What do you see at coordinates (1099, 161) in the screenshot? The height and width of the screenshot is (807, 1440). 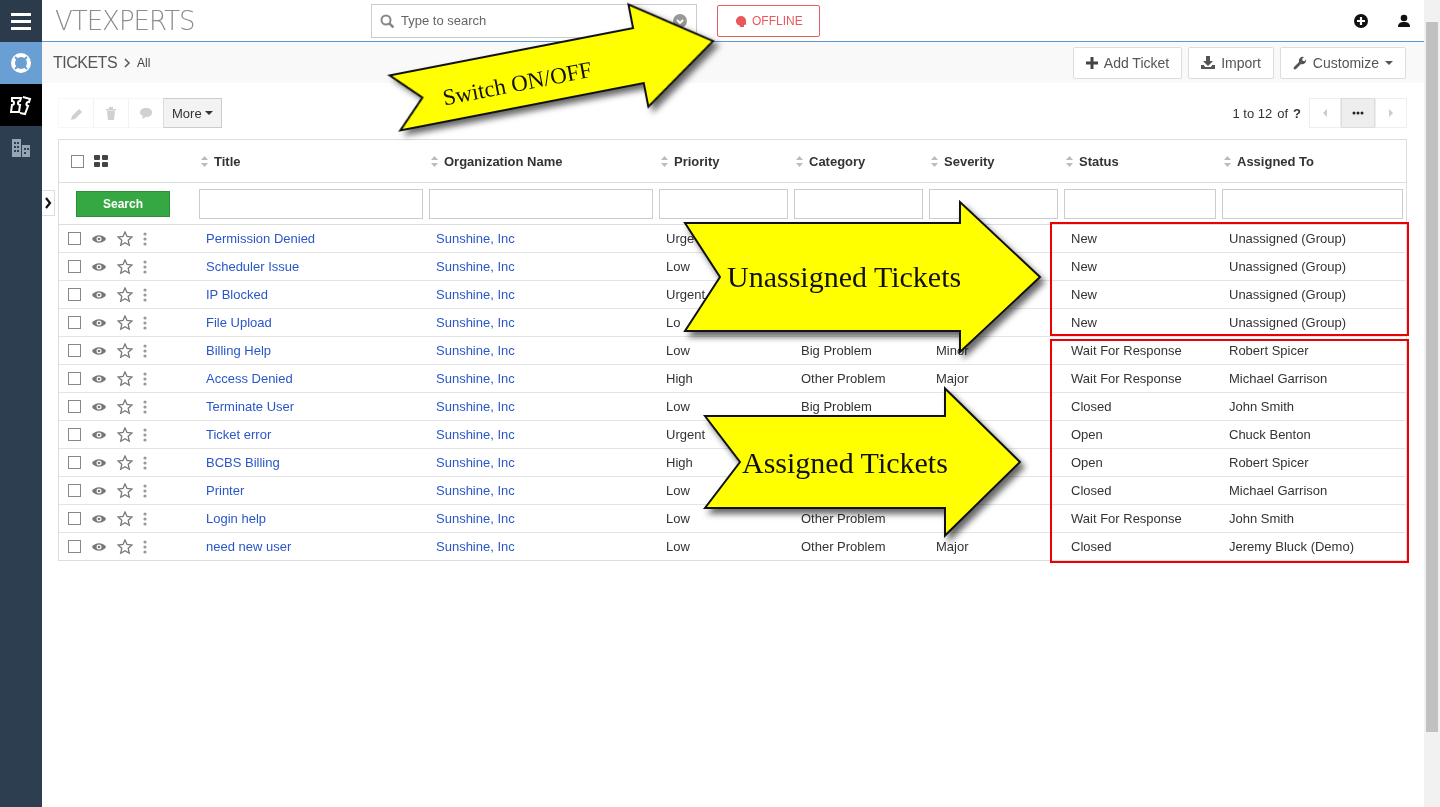 I see `column-header: Status` at bounding box center [1099, 161].